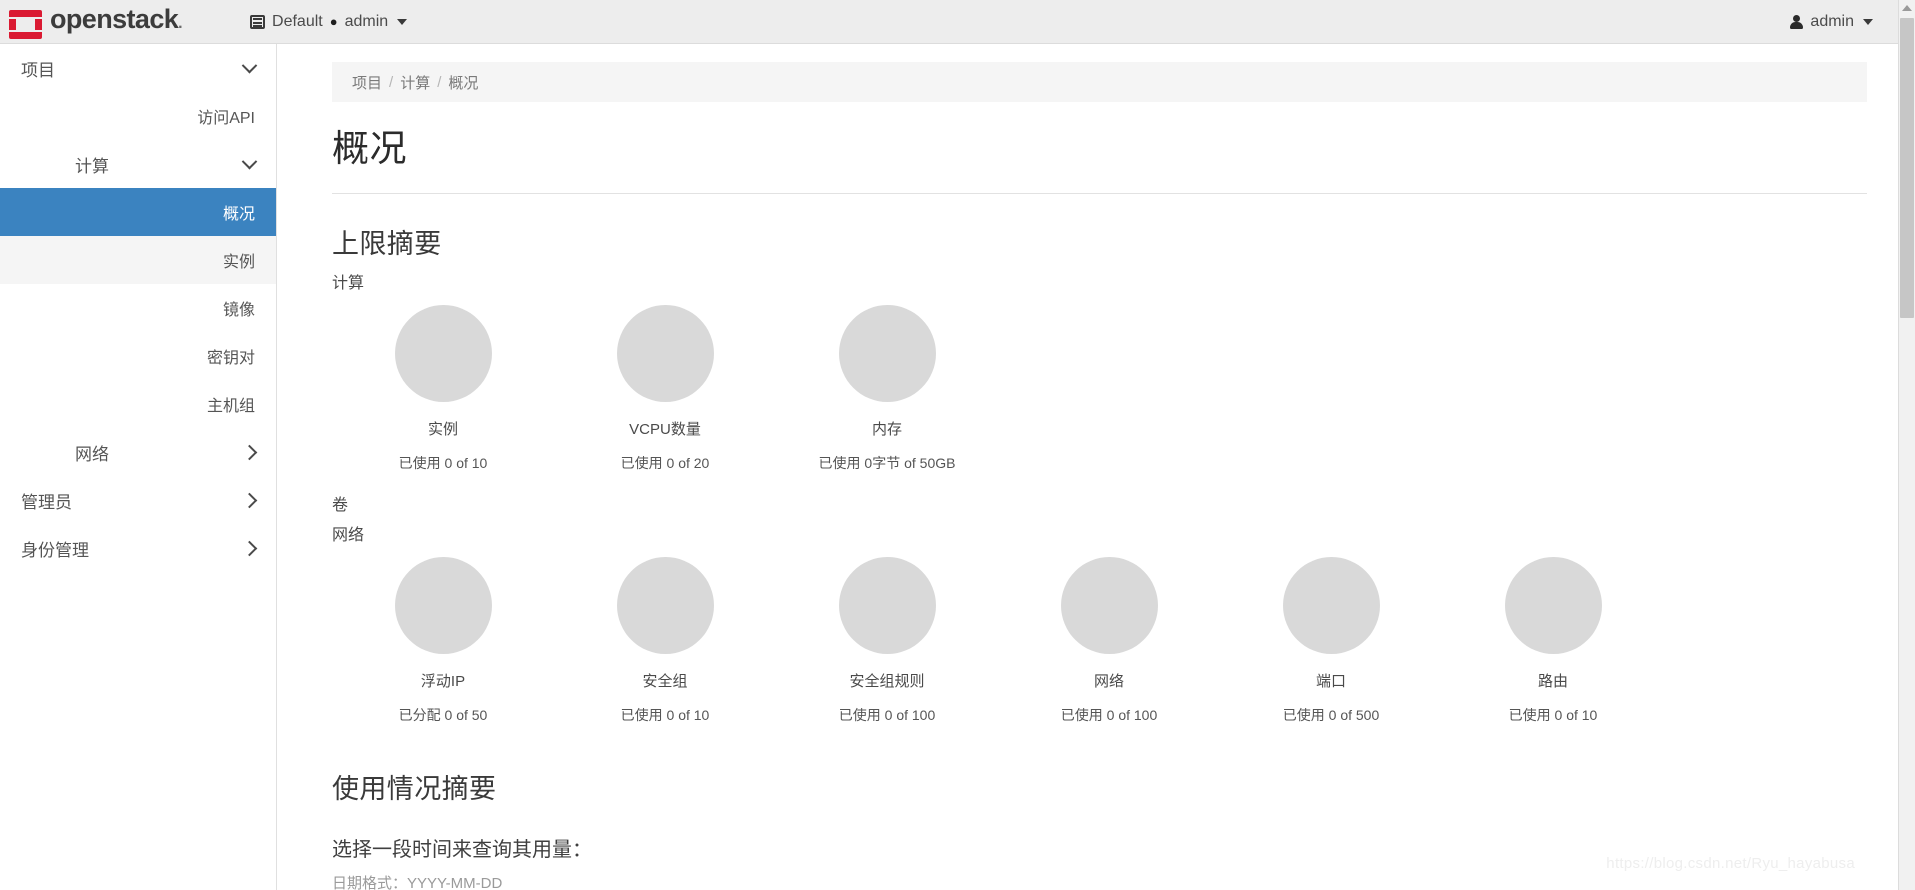  I want to click on quota-group-heading-compute: 计算, so click(348, 283).